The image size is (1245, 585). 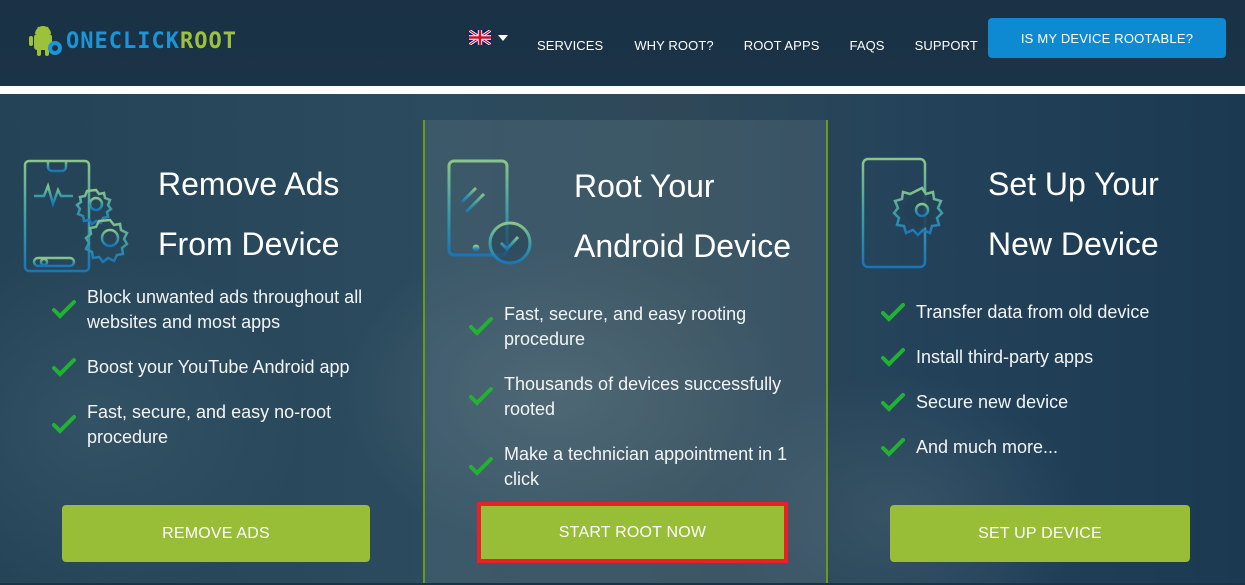 I want to click on is-my-device-rootable-button: IS MY DEVICE ROOTABLE?, so click(x=1107, y=38).